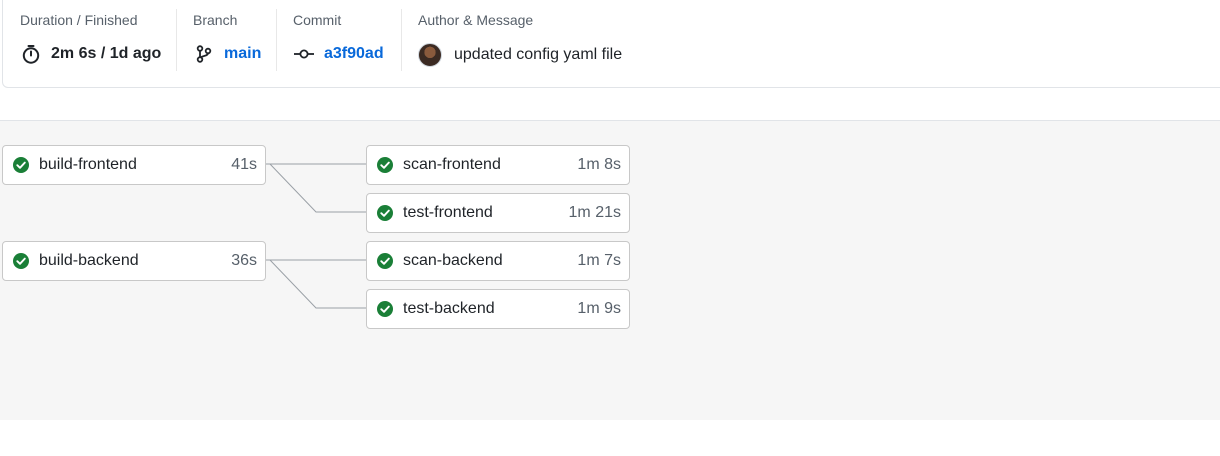  I want to click on branch-label: Branch, so click(215, 20).